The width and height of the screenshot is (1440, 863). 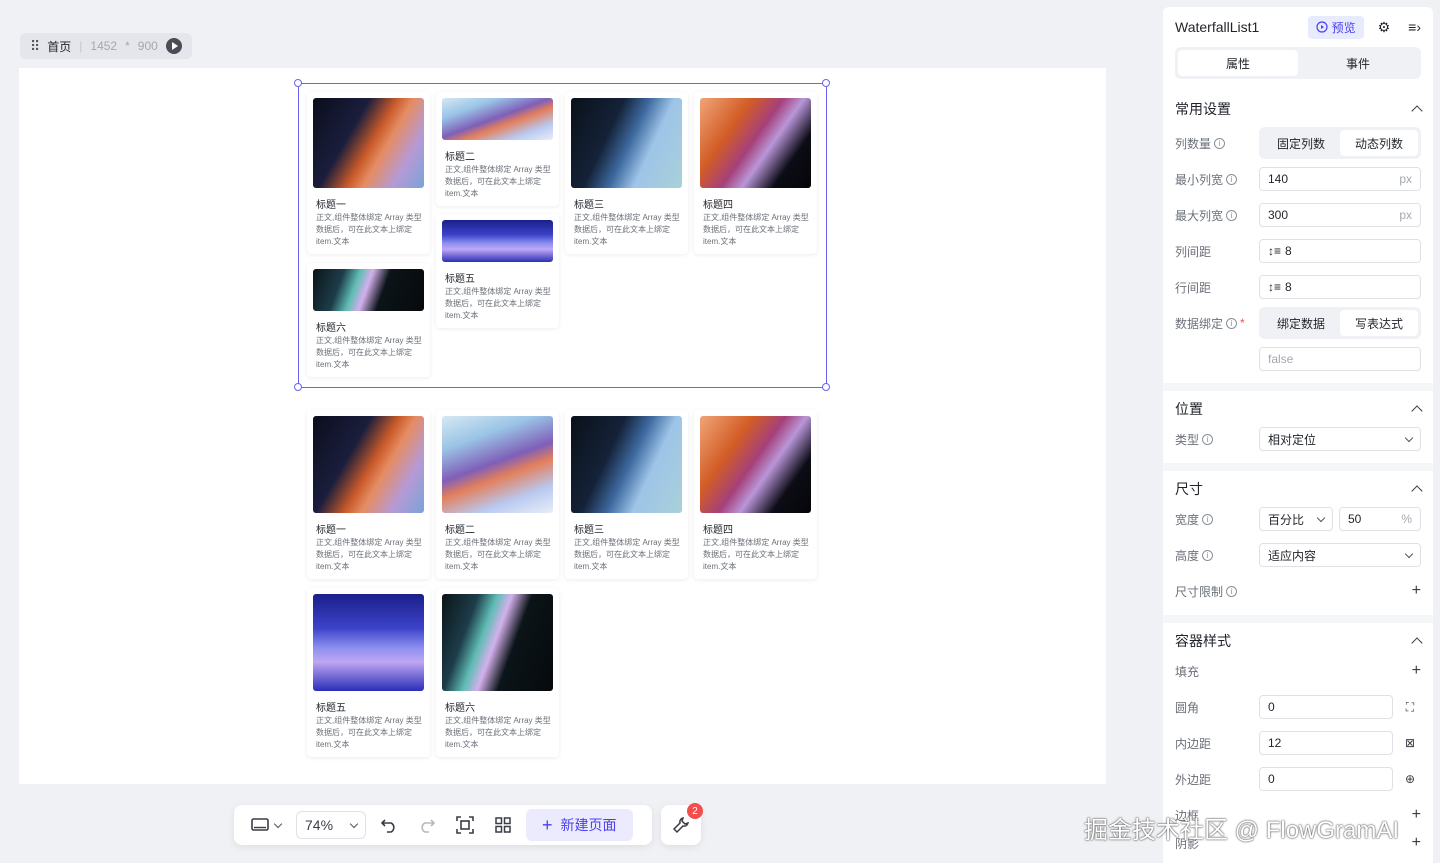 I want to click on columns-dynamic-option: 动态列数, so click(x=1379, y=143).